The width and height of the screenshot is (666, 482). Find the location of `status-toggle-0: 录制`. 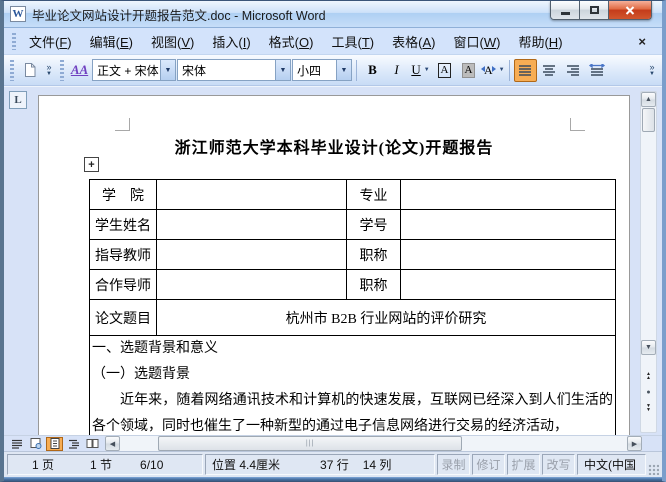

status-toggle-0: 录制 is located at coordinates (453, 464).